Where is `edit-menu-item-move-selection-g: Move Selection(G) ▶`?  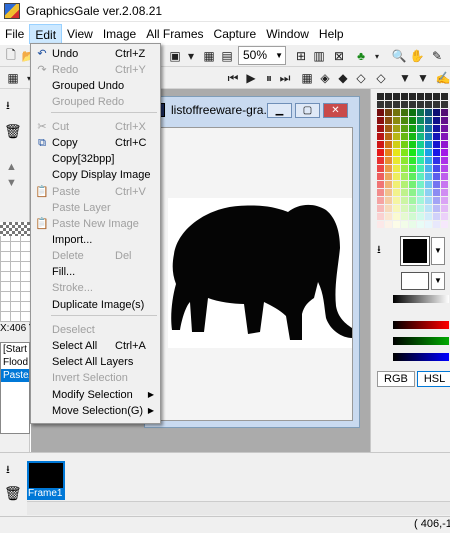
edit-menu-item-move-selection-g: Move Selection(G) ▶ is located at coordinates (95, 411).